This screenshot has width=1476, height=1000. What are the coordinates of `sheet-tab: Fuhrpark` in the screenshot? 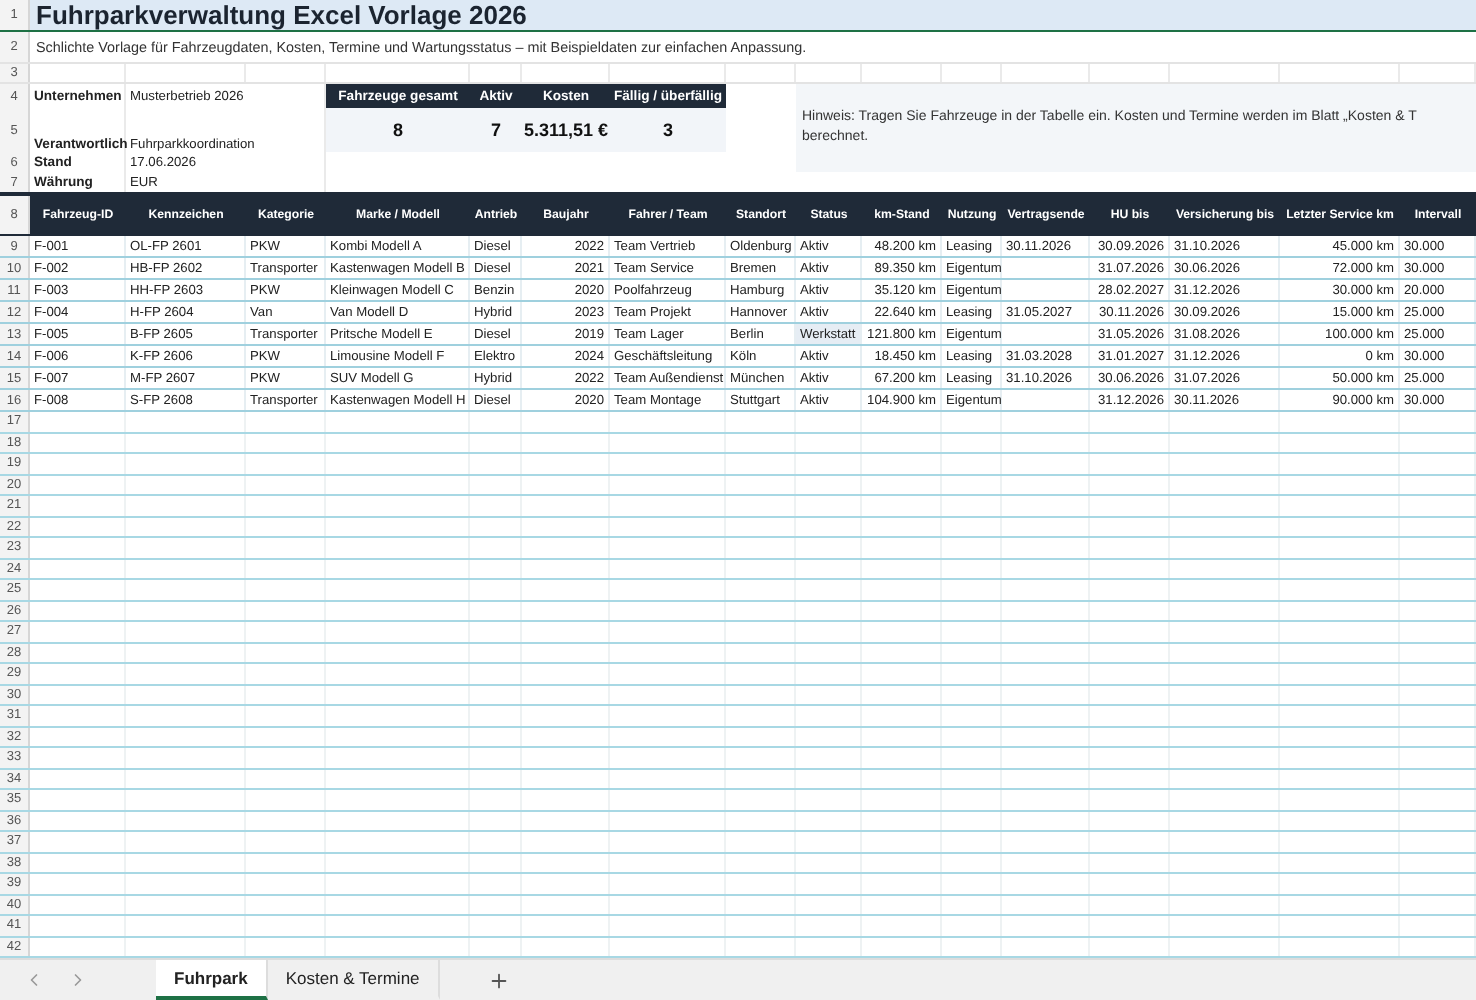 It's located at (212, 980).